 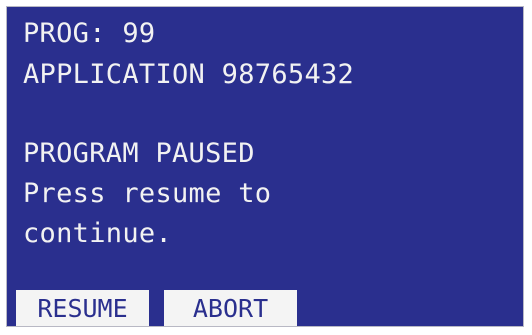 I want to click on program-number-line: PROG: 99, so click(x=89, y=33).